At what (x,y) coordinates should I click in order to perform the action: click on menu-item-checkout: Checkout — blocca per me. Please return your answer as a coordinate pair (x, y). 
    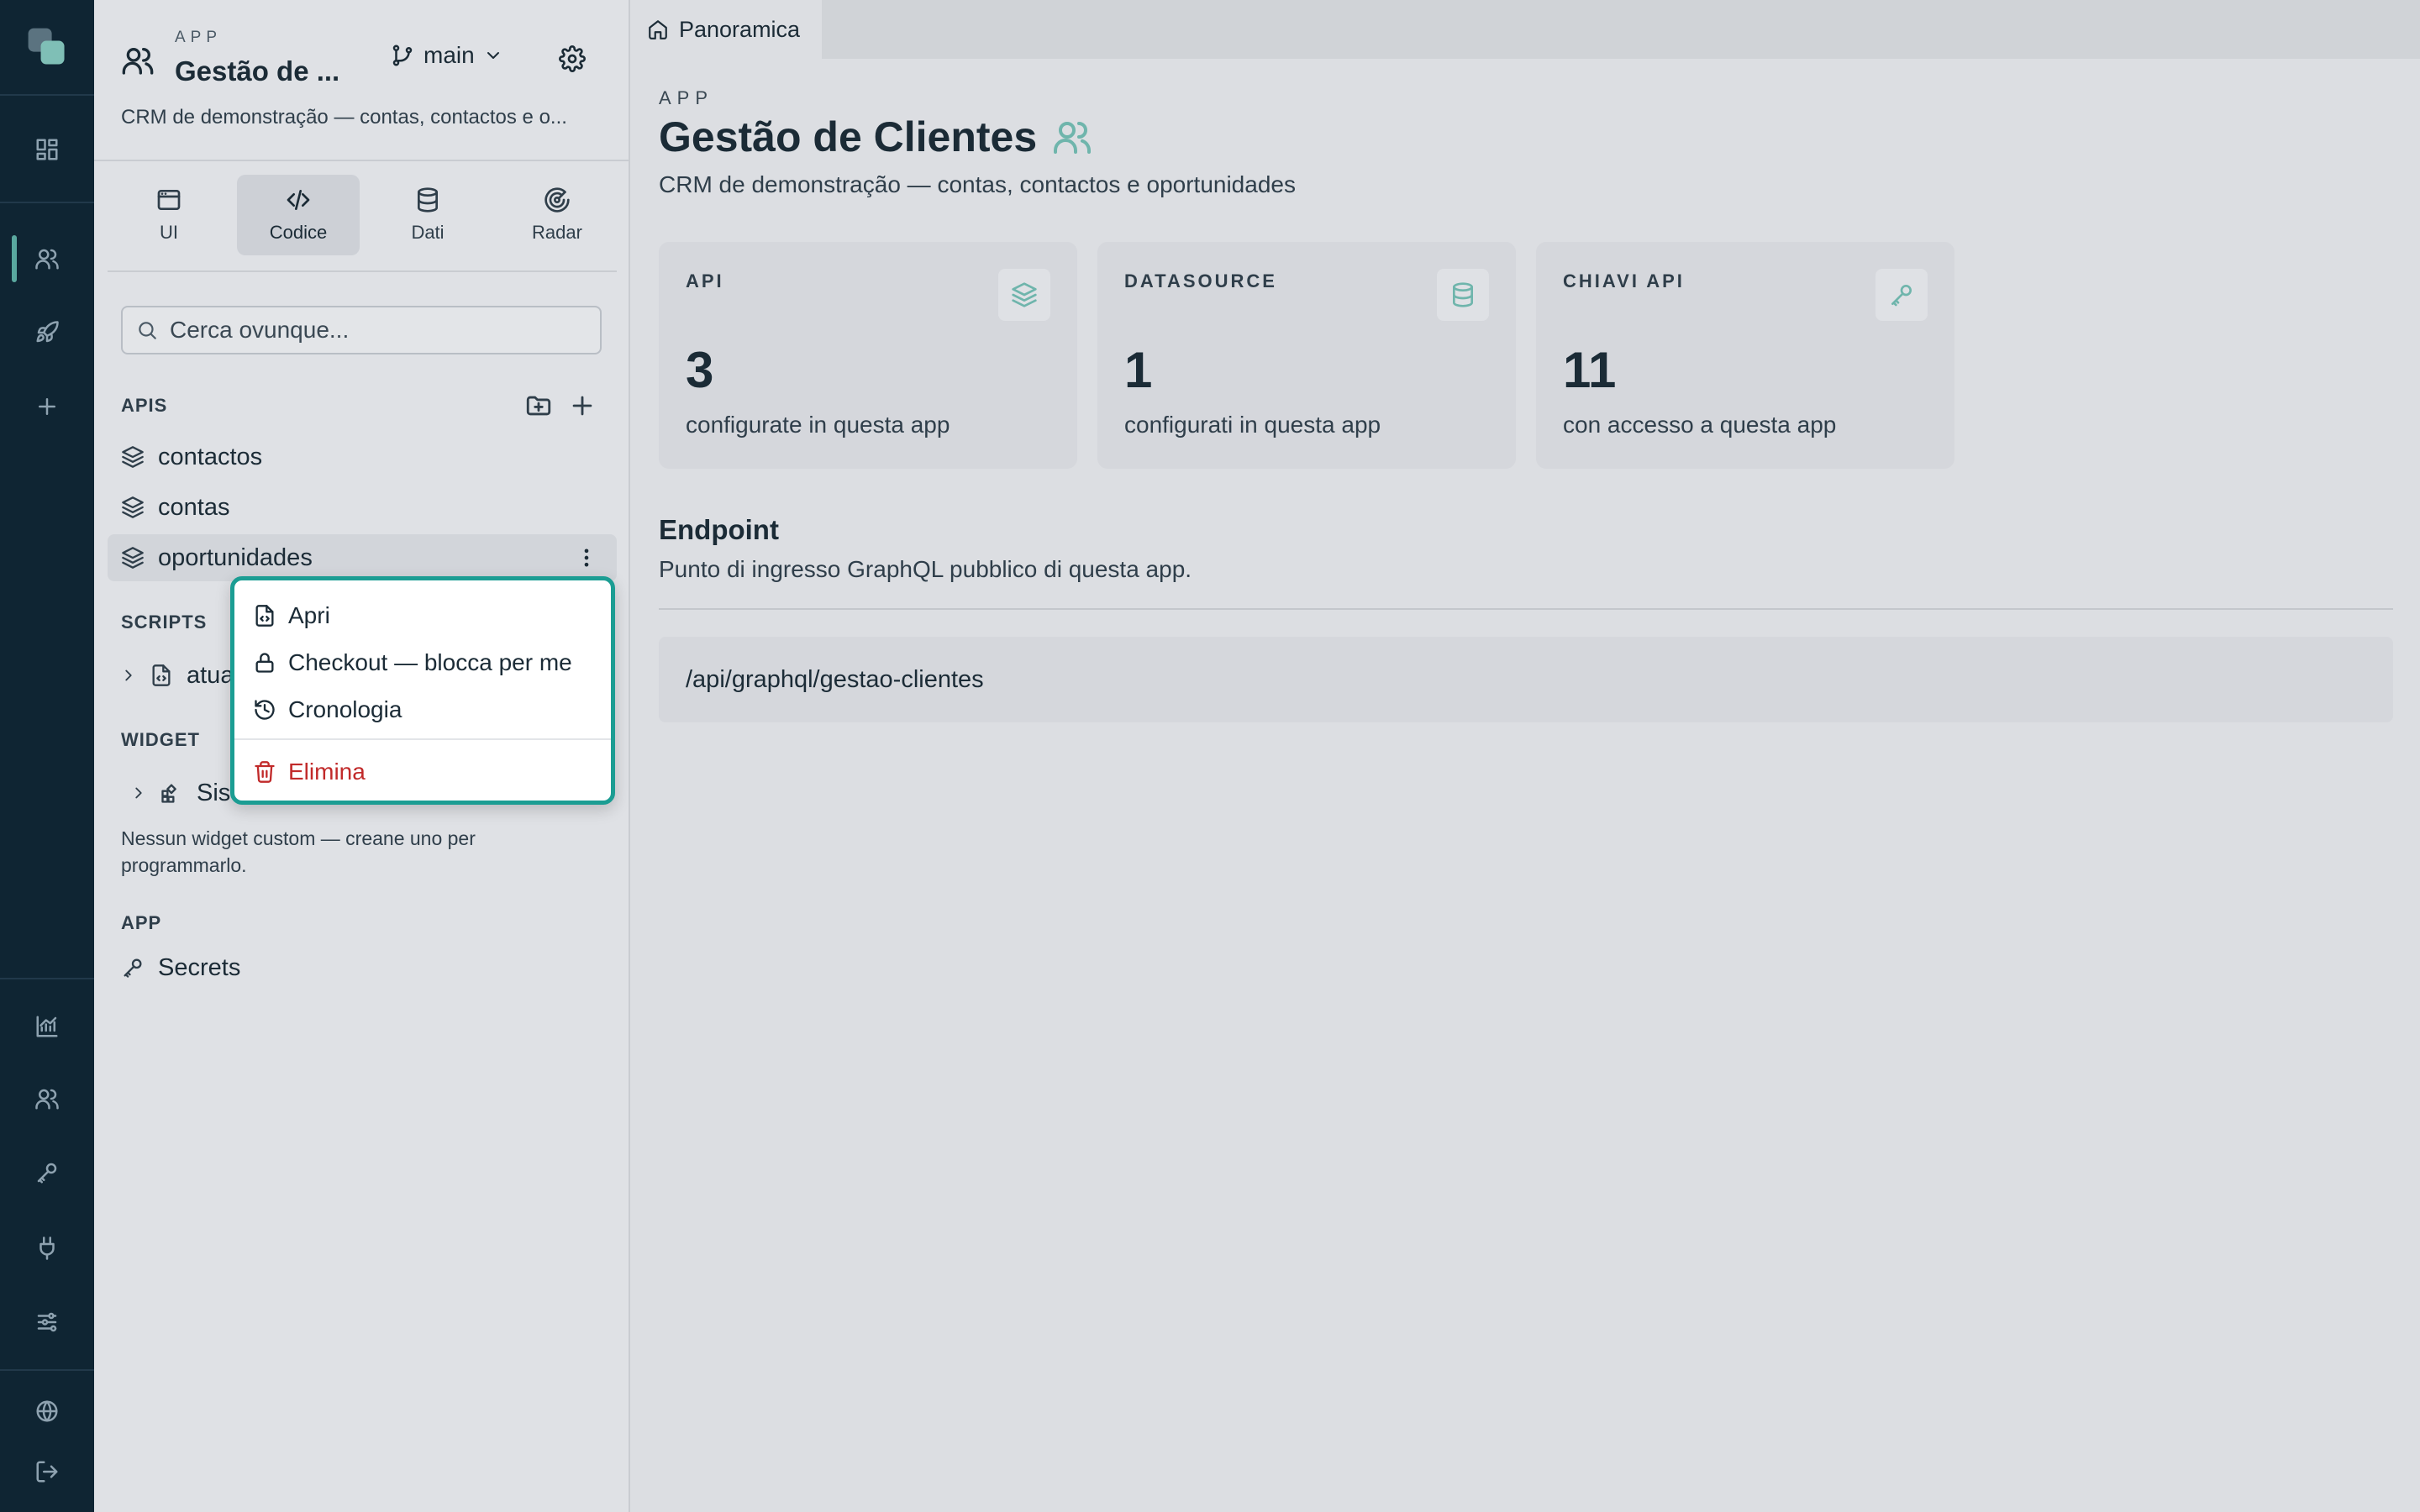
    Looking at the image, I should click on (412, 662).